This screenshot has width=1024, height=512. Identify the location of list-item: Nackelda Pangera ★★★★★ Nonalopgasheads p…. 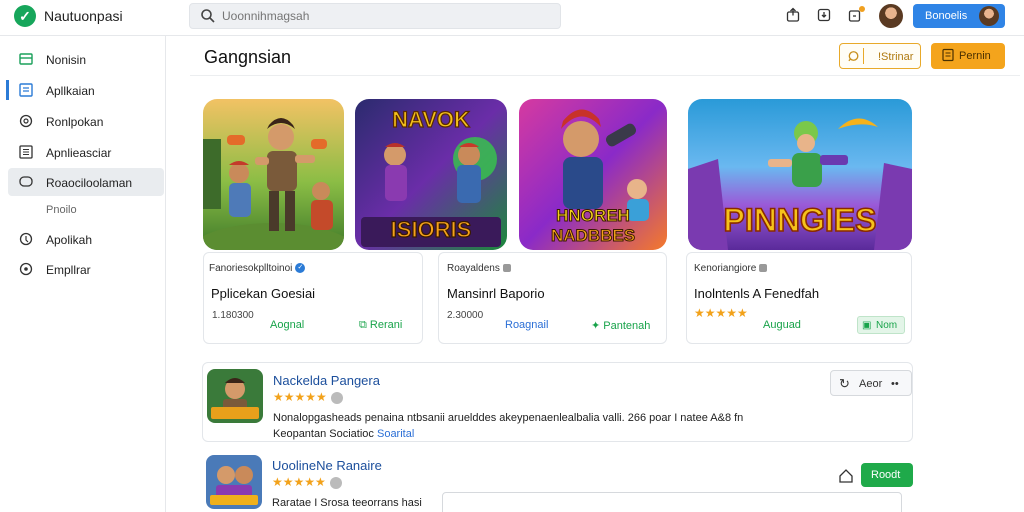
(557, 402).